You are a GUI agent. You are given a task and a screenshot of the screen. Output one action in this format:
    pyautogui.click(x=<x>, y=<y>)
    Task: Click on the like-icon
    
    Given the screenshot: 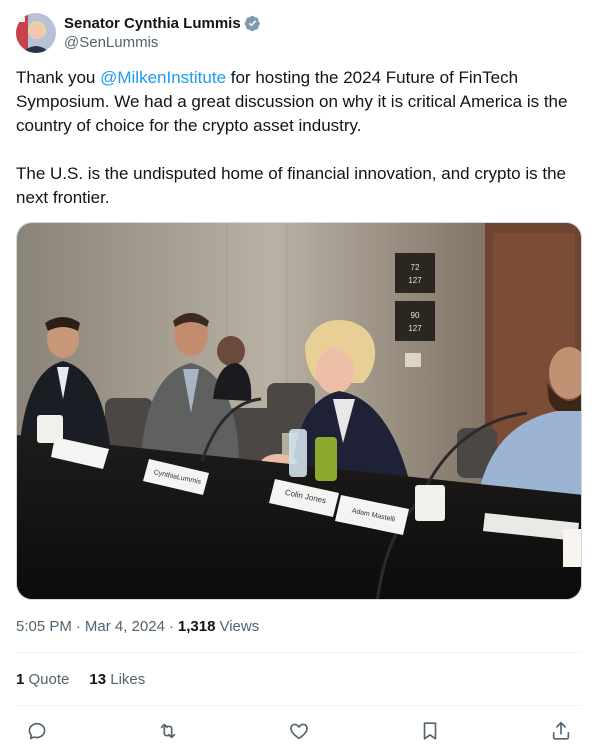 What is the action you would take?
    pyautogui.click(x=299, y=731)
    